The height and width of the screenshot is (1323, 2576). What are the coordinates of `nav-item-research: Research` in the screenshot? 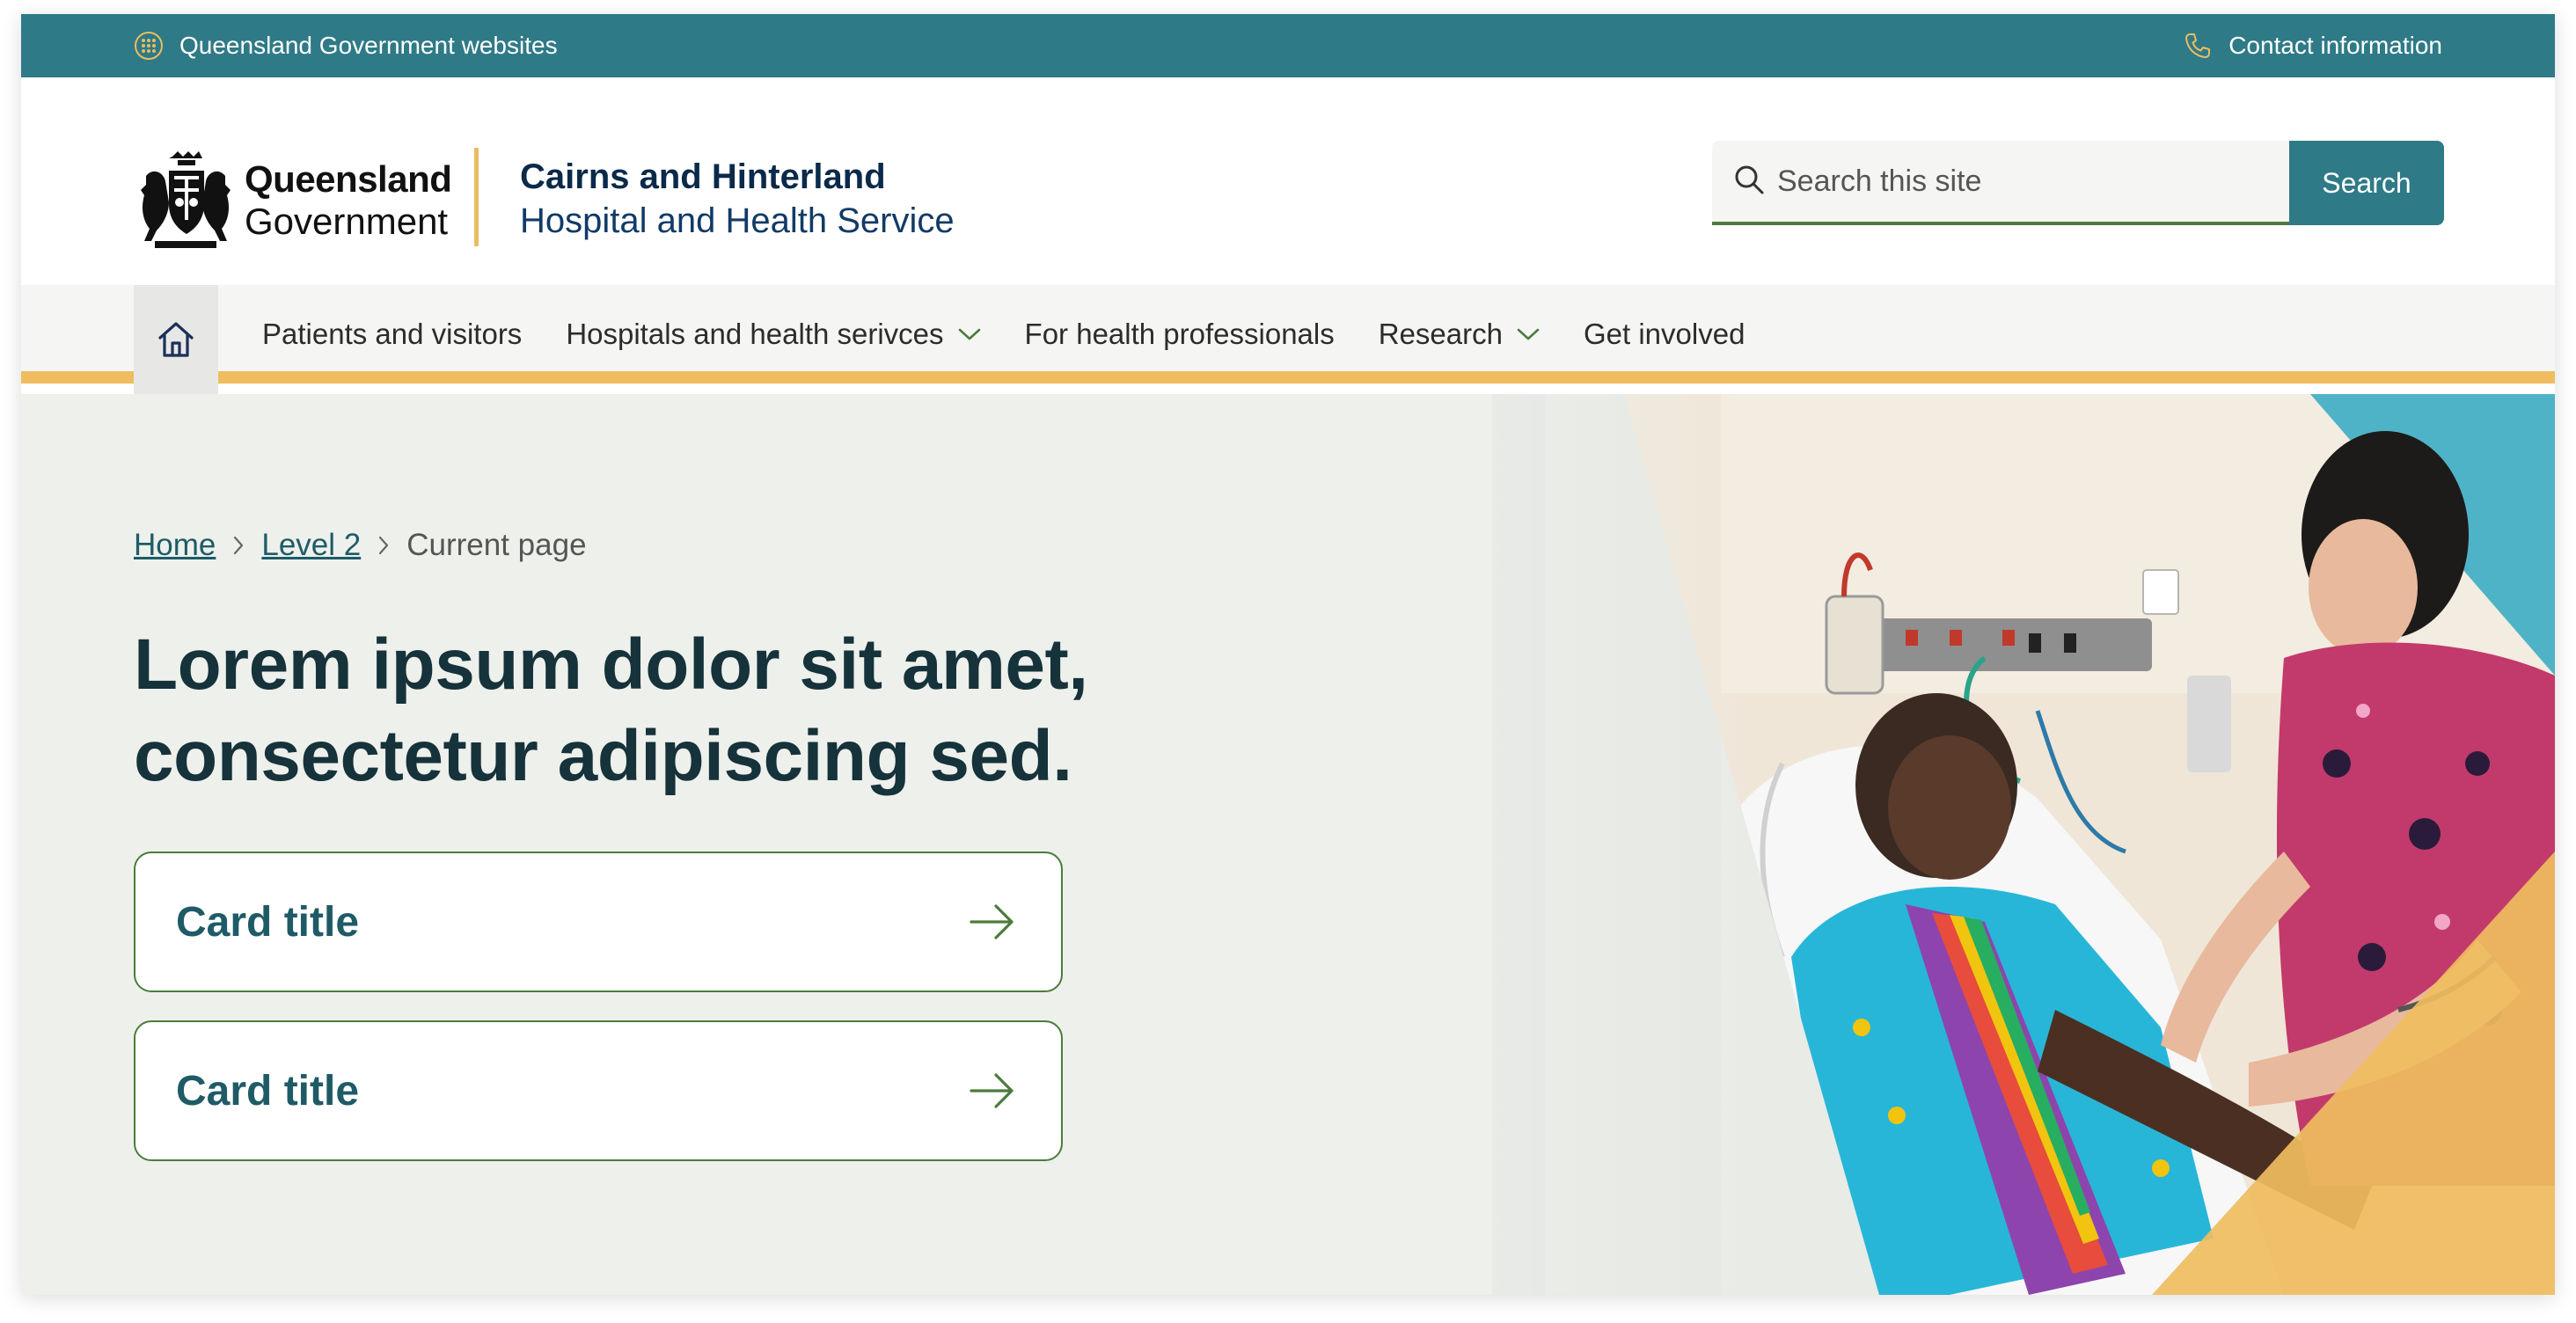 It's located at (1459, 334).